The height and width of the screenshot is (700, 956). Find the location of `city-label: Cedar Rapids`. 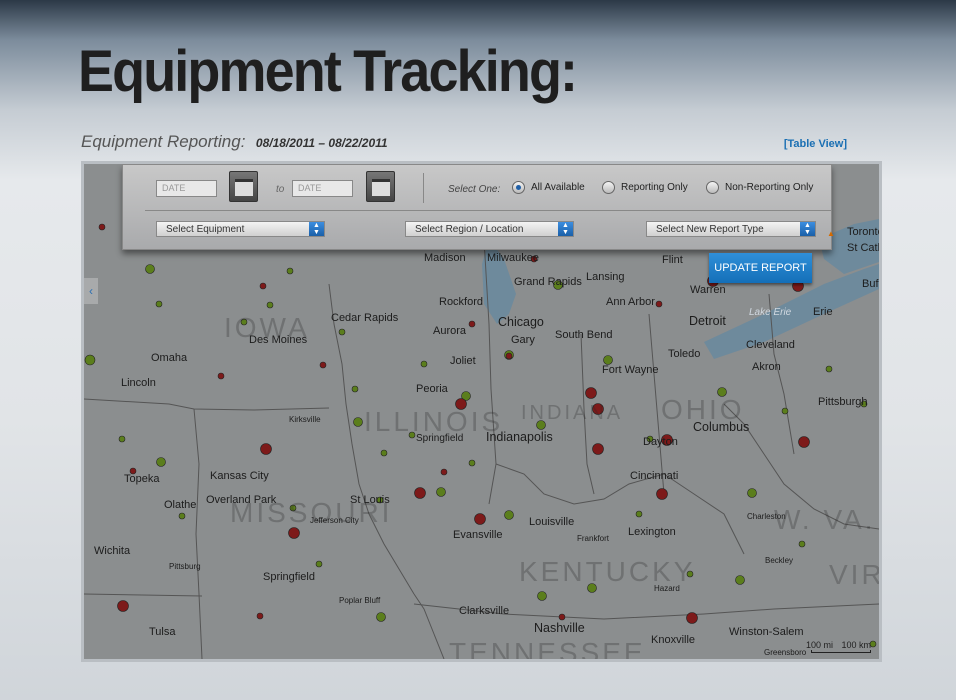

city-label: Cedar Rapids is located at coordinates (365, 318).